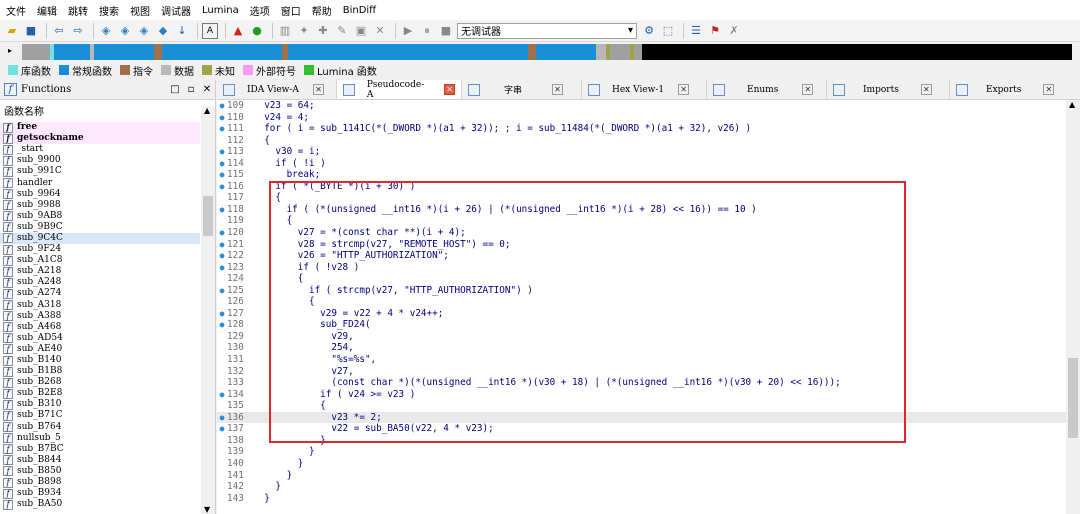 The image size is (1080, 514). Describe the element at coordinates (648, 152) in the screenshot. I see `code-line: ● 113 v30 = i;` at that location.